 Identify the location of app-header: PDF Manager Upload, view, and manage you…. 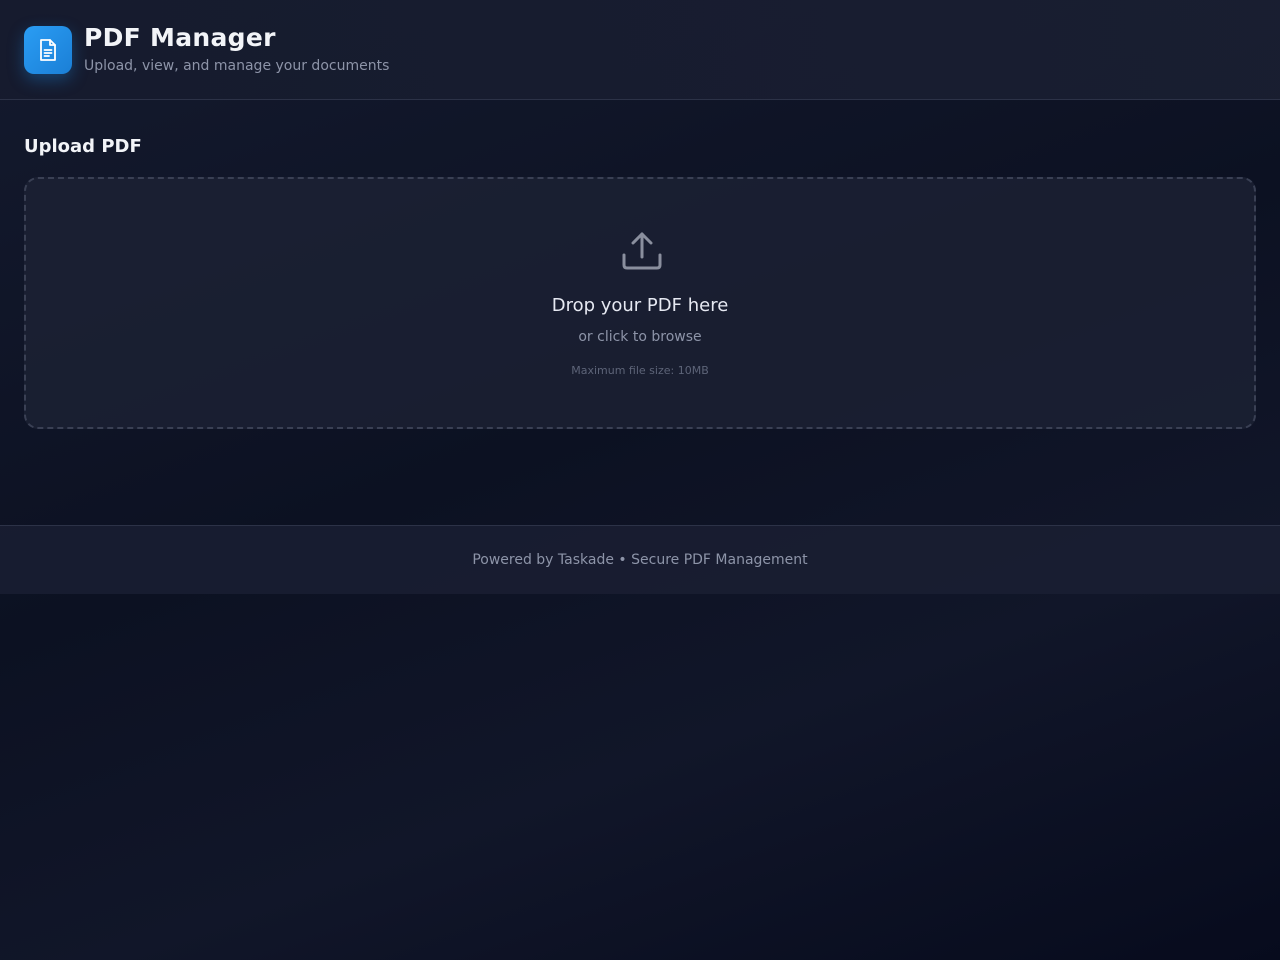
(640, 50).